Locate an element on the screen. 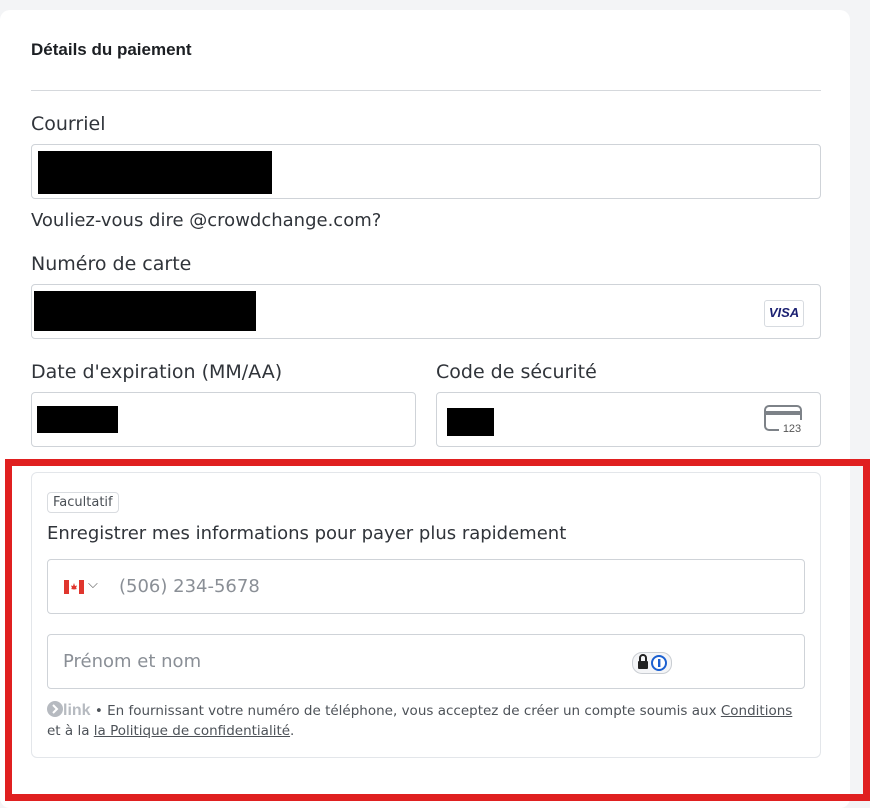 Image resolution: width=870 pixels, height=808 pixels. page-title: Détails du paiement is located at coordinates (111, 49).